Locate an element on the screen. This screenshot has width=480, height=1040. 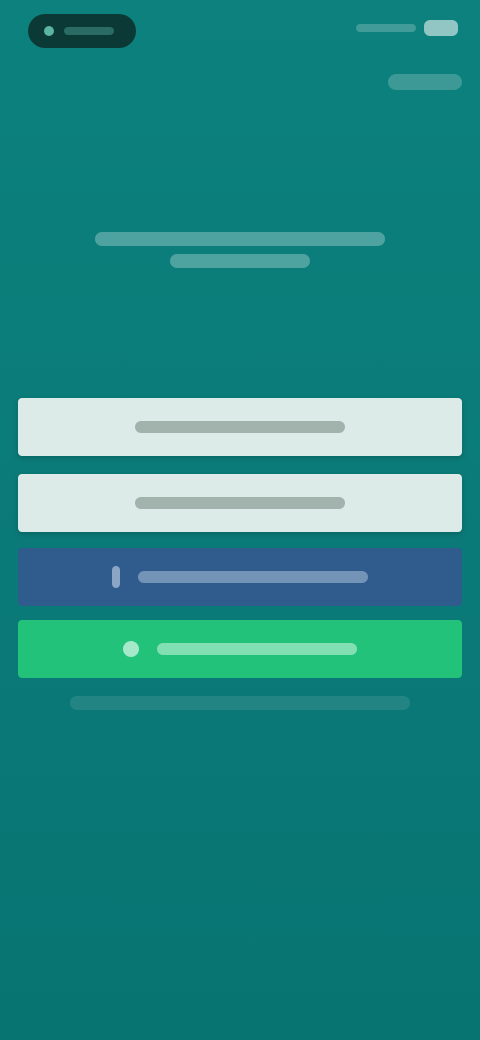
email-signin-button is located at coordinates (240, 427).